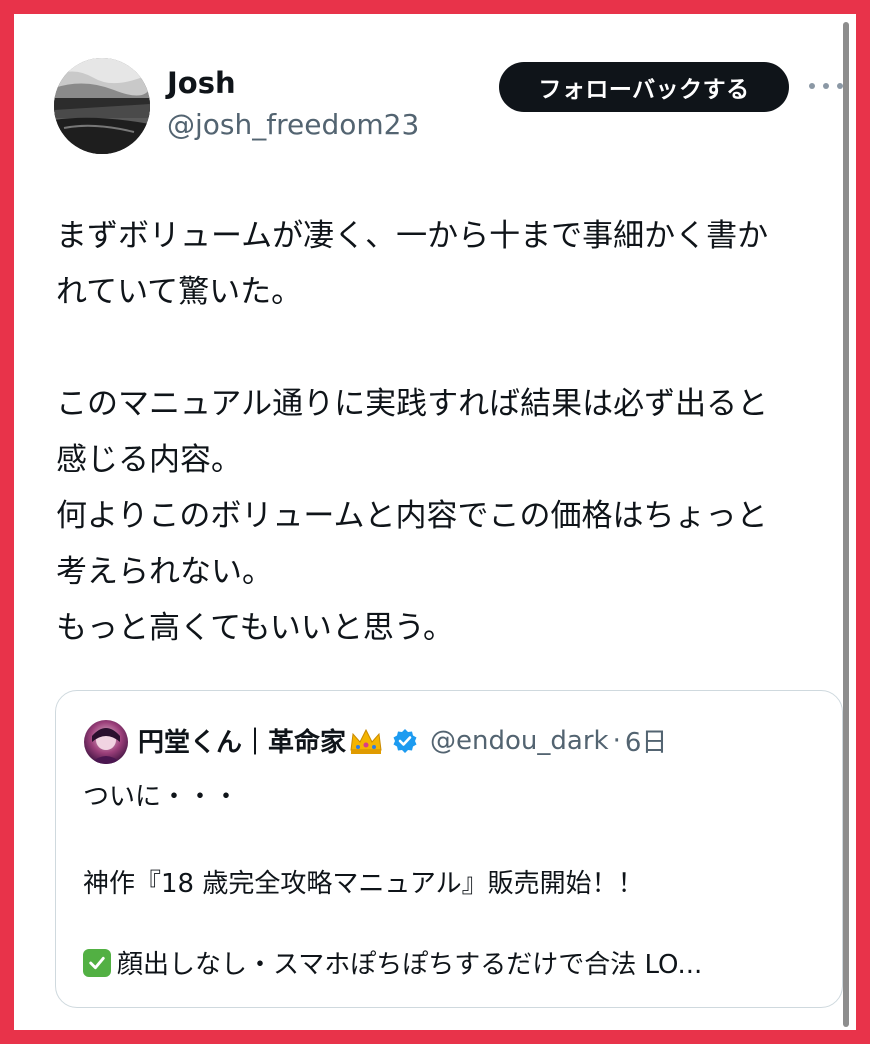 The height and width of the screenshot is (1044, 870). What do you see at coordinates (255, 628) in the screenshot?
I see `post-text-line: もっと高くてもいいと思う。` at bounding box center [255, 628].